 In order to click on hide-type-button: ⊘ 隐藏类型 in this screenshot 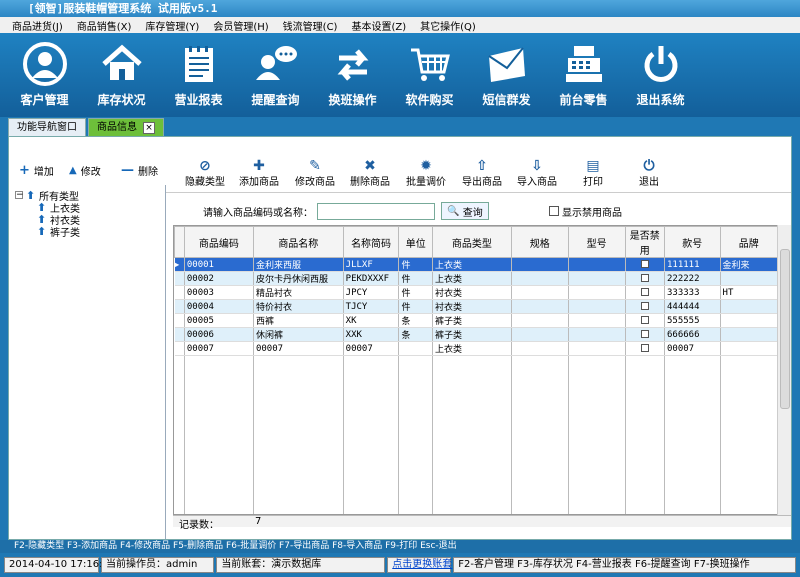, I will do `click(205, 173)`.